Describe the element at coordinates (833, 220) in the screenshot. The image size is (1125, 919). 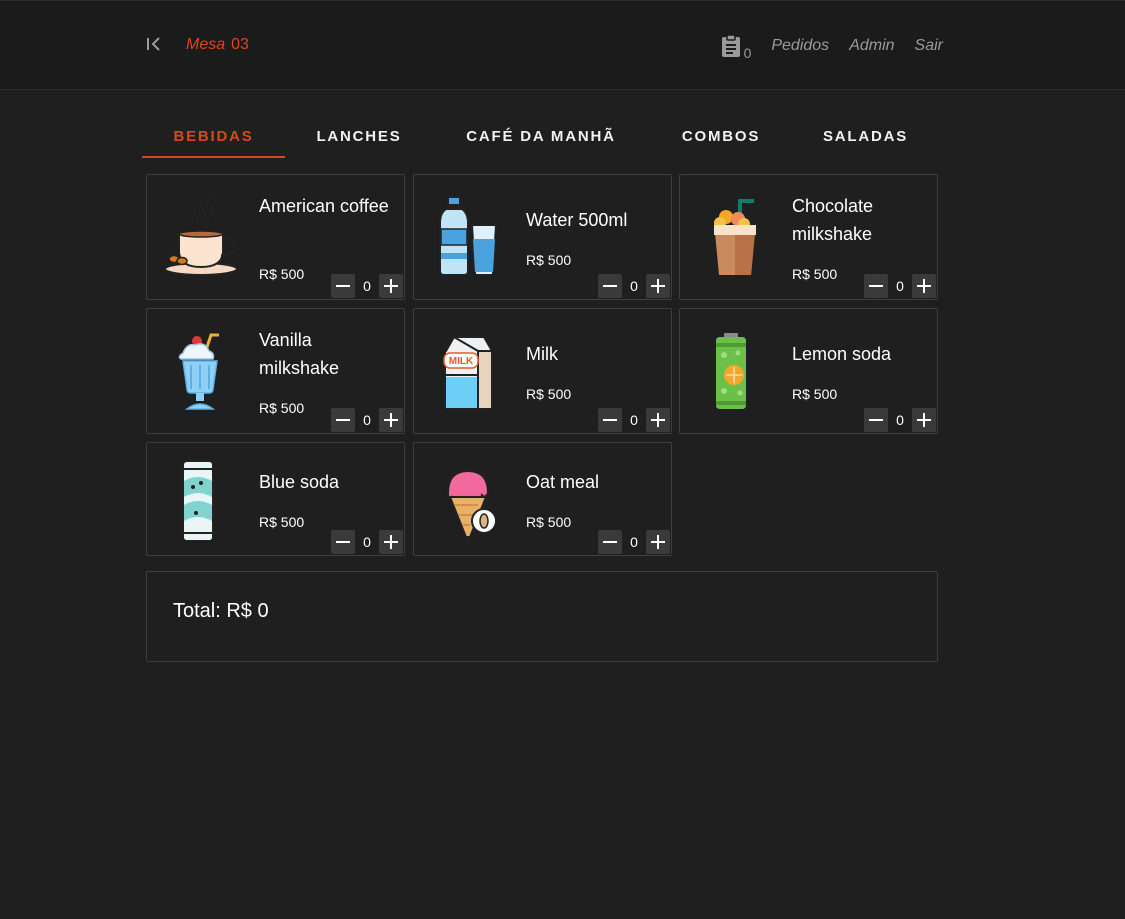
I see `product-name: Chocolate milkshake` at that location.